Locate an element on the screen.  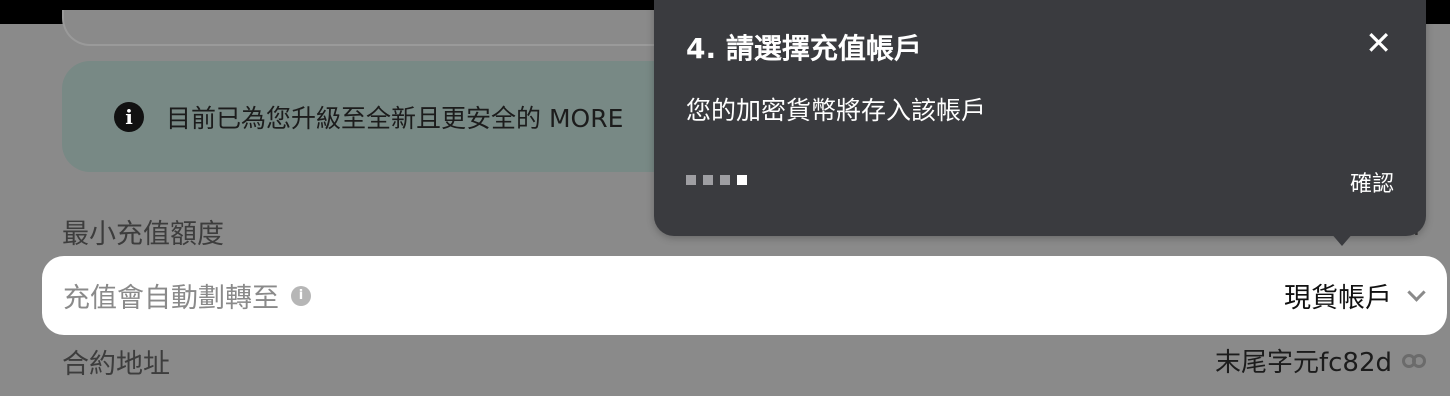
min-deposit-label: 最小充值額度 is located at coordinates (143, 234).